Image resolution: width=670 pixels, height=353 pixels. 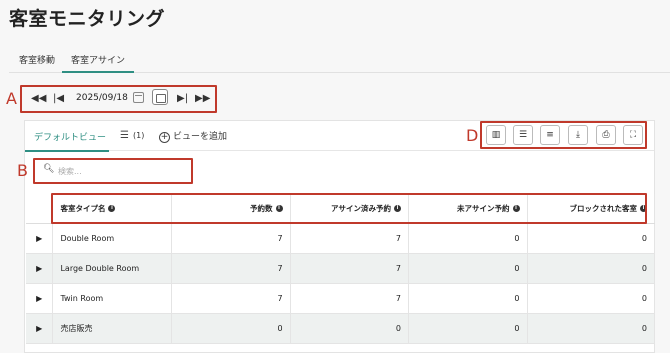 What do you see at coordinates (67, 136) in the screenshot?
I see `view-tab-default: デフォルトビュー` at bounding box center [67, 136].